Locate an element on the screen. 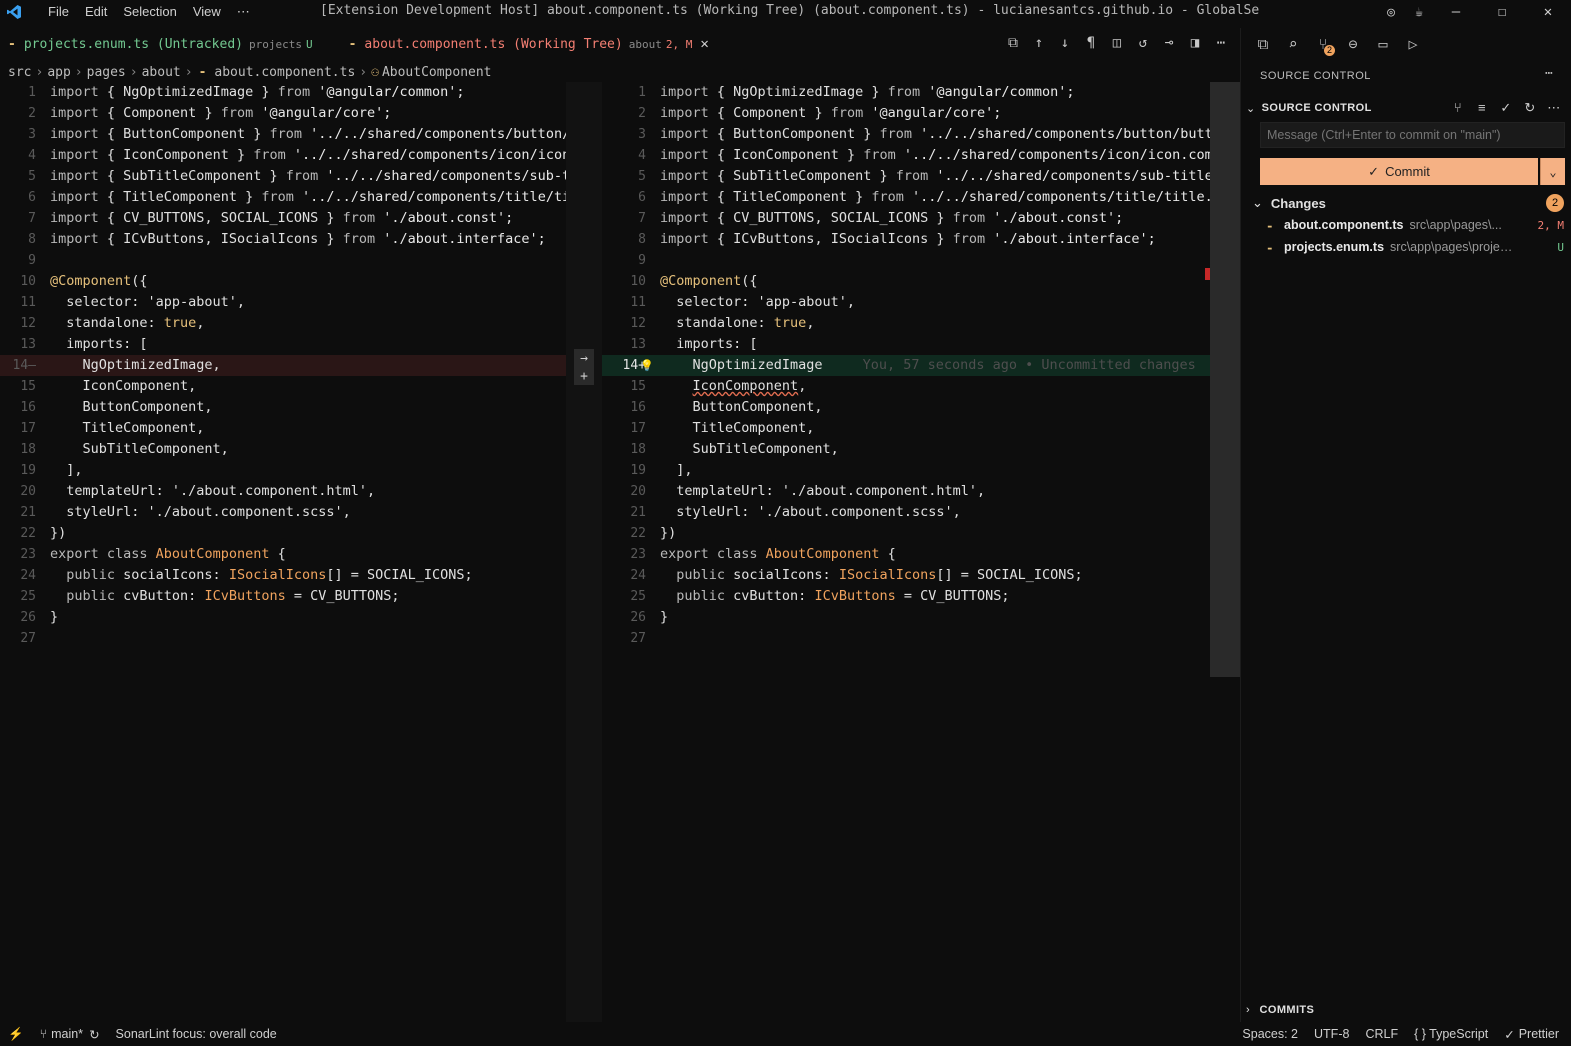 The width and height of the screenshot is (1571, 1046). branch-status: ⑂ main* ↻ is located at coordinates (70, 1034).